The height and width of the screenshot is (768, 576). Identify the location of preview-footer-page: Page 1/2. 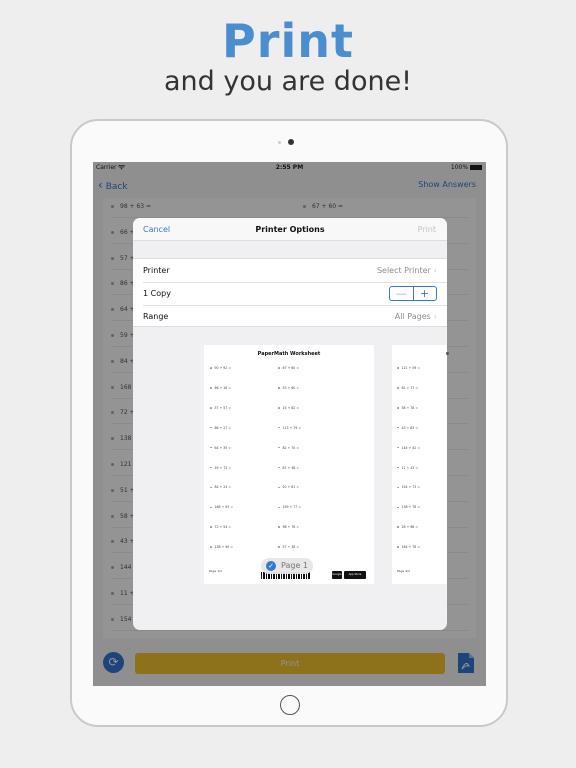
(216, 571).